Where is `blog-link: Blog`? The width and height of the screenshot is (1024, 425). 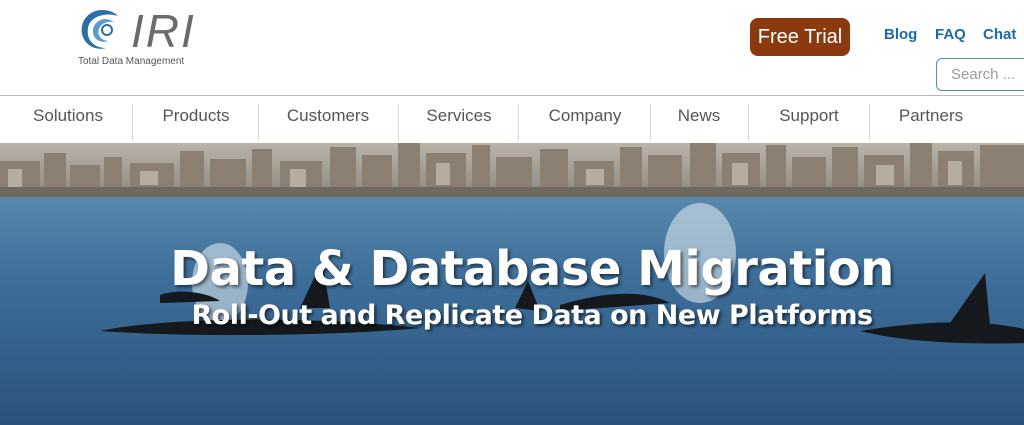
blog-link: Blog is located at coordinates (900, 34).